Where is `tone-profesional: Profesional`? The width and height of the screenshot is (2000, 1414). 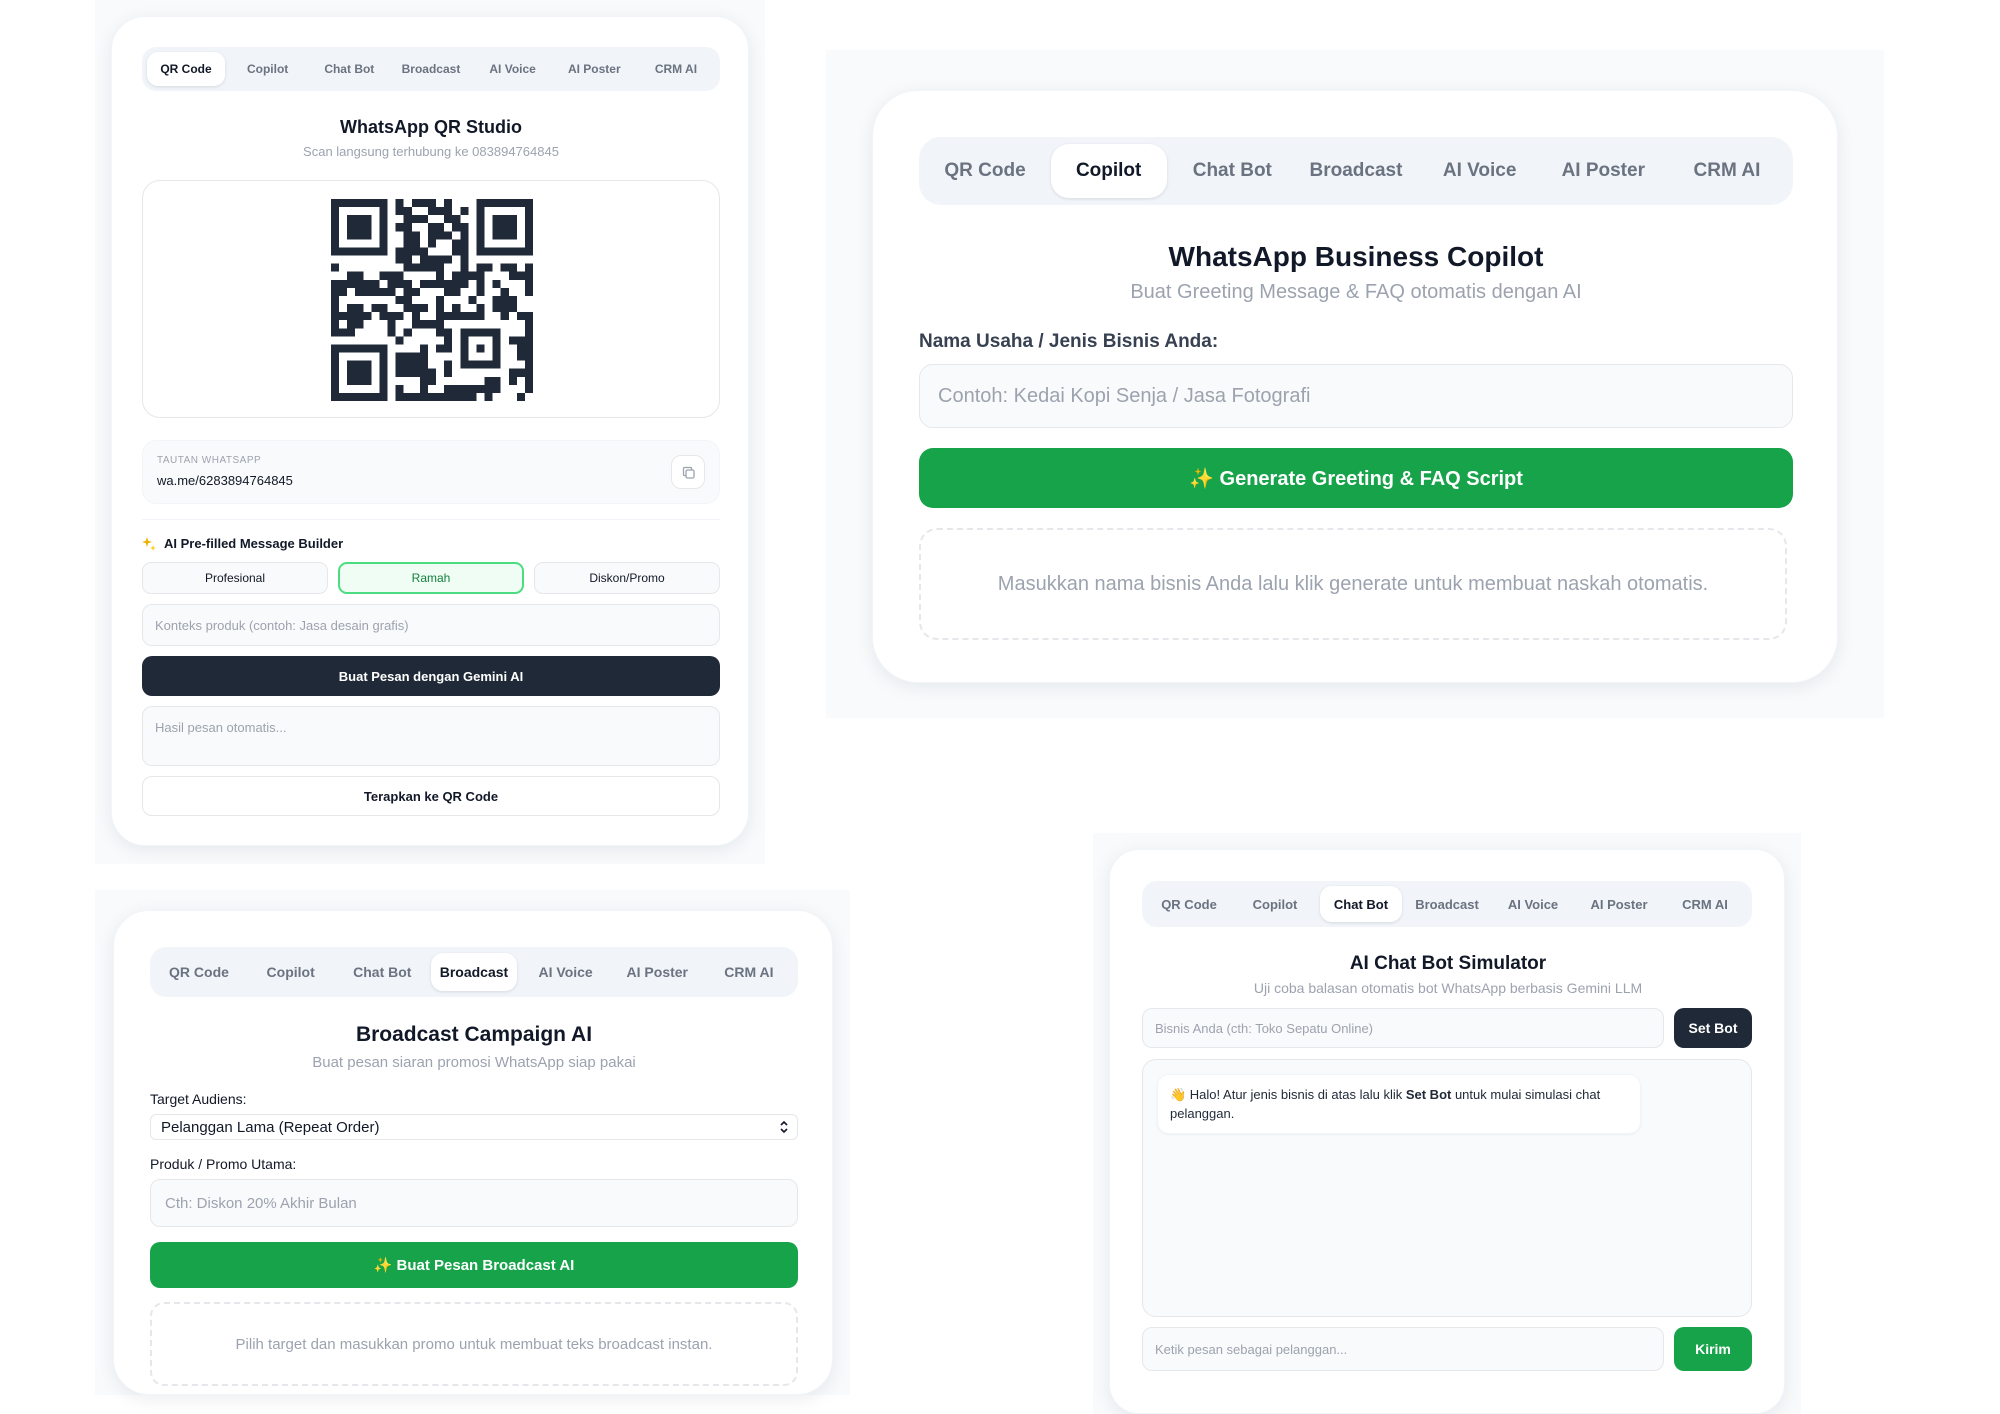 tone-profesional: Profesional is located at coordinates (235, 578).